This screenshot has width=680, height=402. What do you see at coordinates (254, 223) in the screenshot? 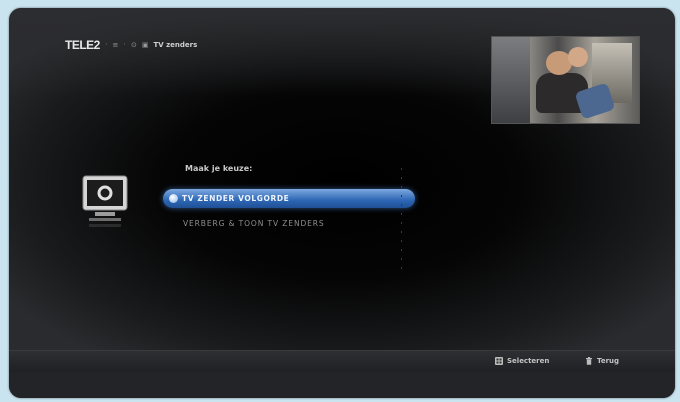
I see `menu-item-verberg-toon: VERBERG & TOON TV ZENDERS` at bounding box center [254, 223].